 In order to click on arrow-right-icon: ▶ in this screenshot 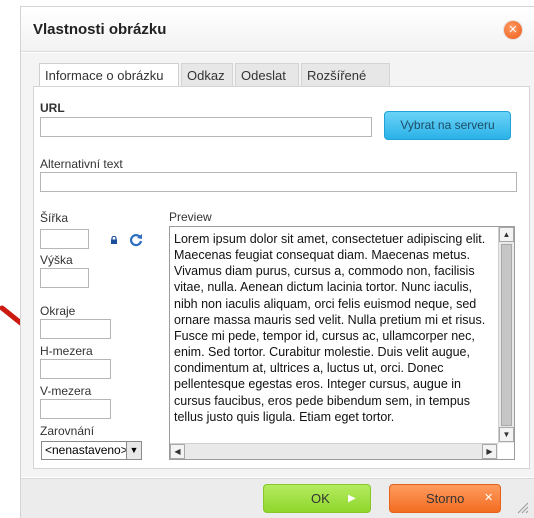, I will do `click(352, 498)`.